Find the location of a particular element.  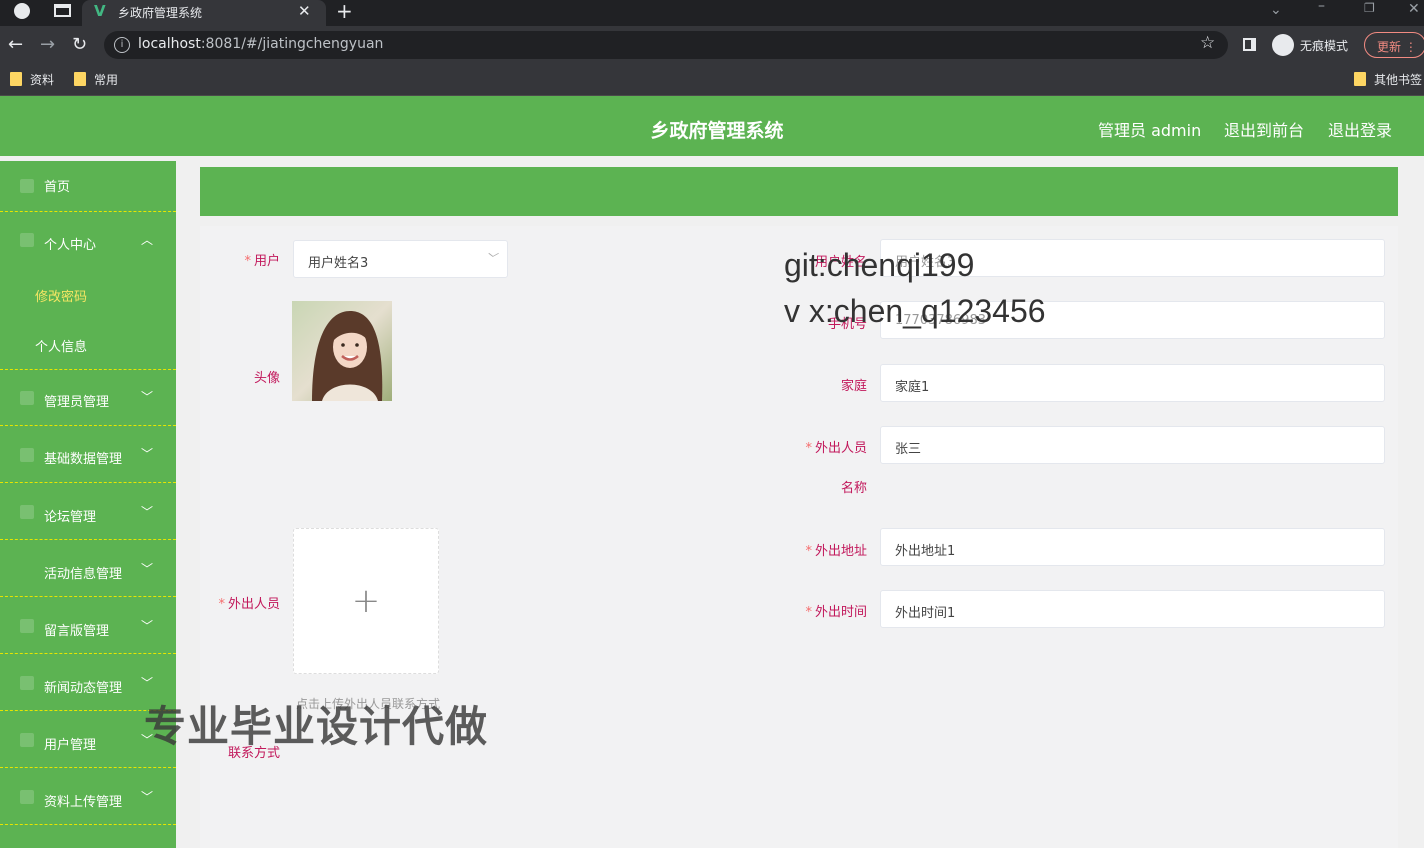

sidebar-item-forum: 论坛管理 ﹀ is located at coordinates (88, 512).